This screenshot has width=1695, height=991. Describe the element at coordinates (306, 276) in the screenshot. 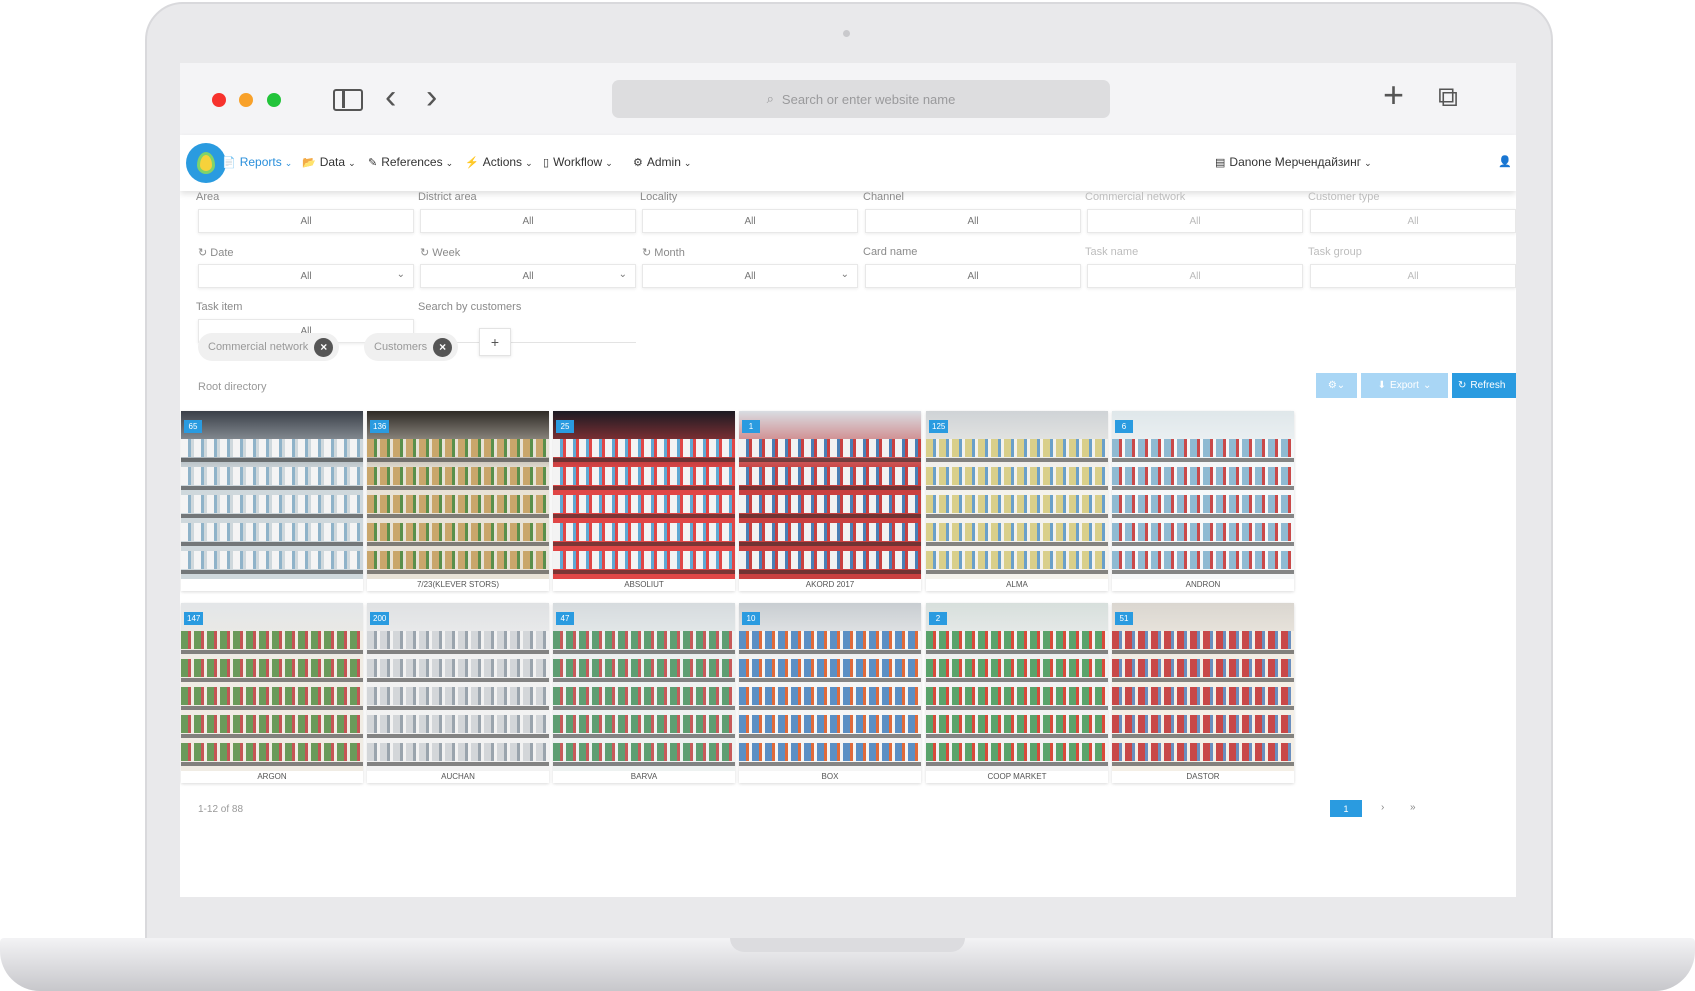

I see `filter-date-select: All ⌄` at that location.